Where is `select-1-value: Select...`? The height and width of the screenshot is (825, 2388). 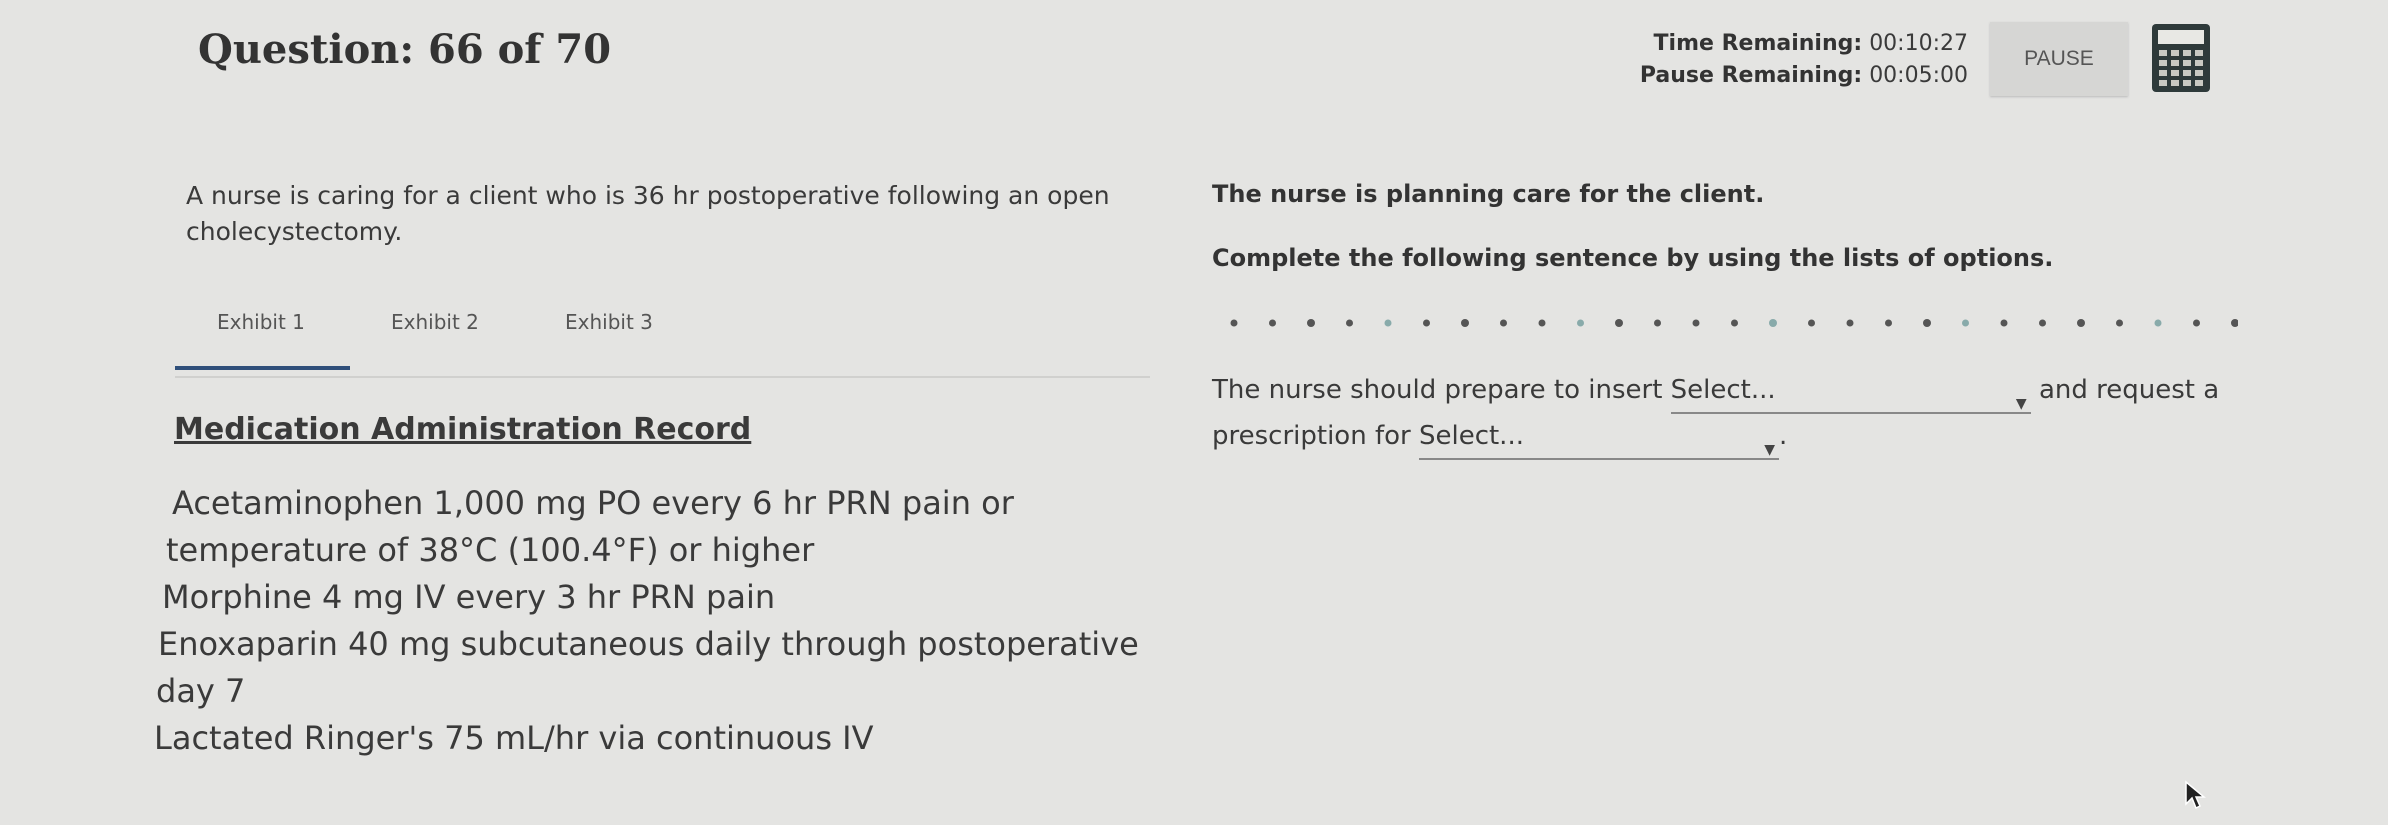
select-1-value: Select... is located at coordinates (1723, 390).